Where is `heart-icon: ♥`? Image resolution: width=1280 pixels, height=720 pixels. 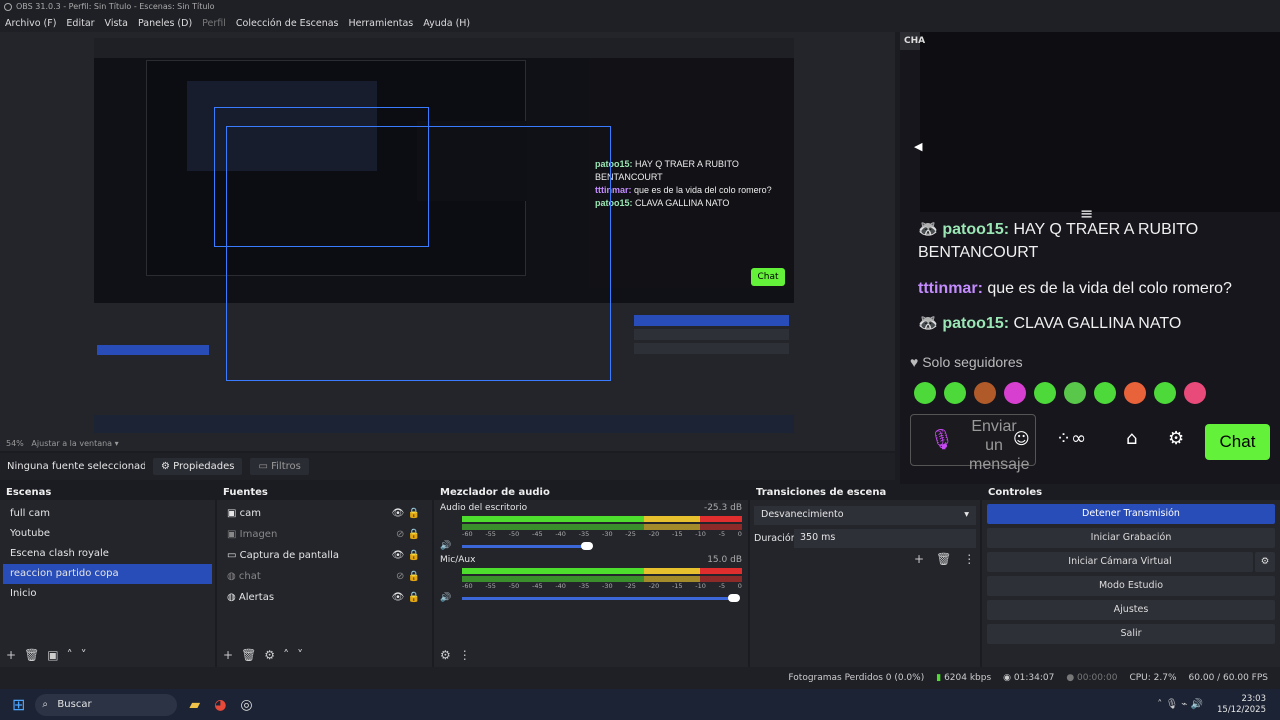
heart-icon: ♥ is located at coordinates (914, 362).